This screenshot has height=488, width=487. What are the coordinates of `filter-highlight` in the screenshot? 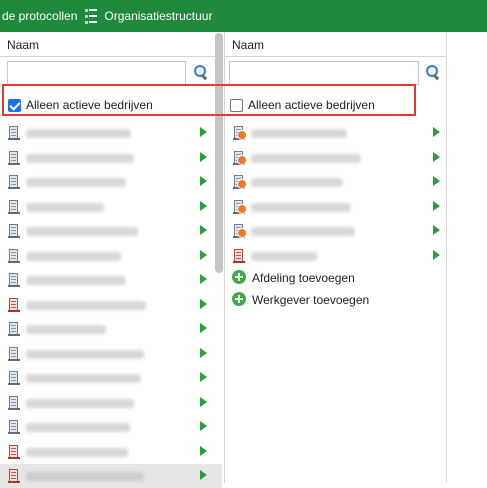 It's located at (209, 100).